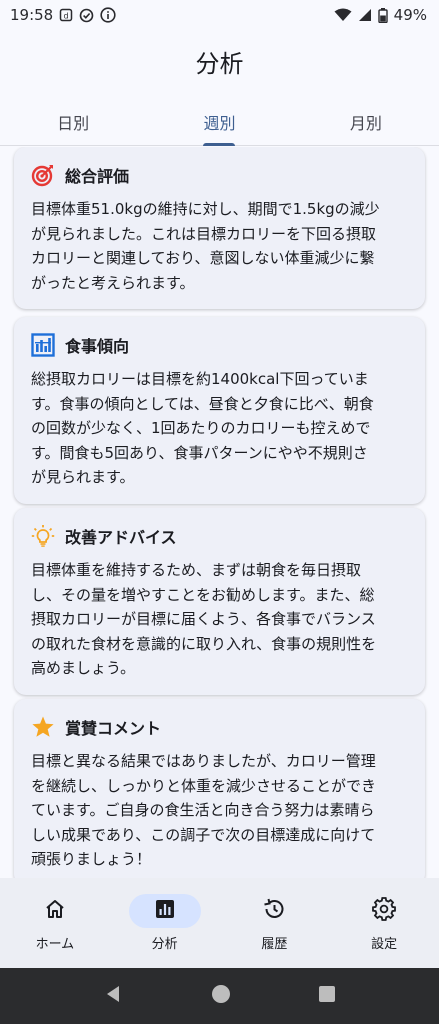  I want to click on history-icon, so click(274, 911).